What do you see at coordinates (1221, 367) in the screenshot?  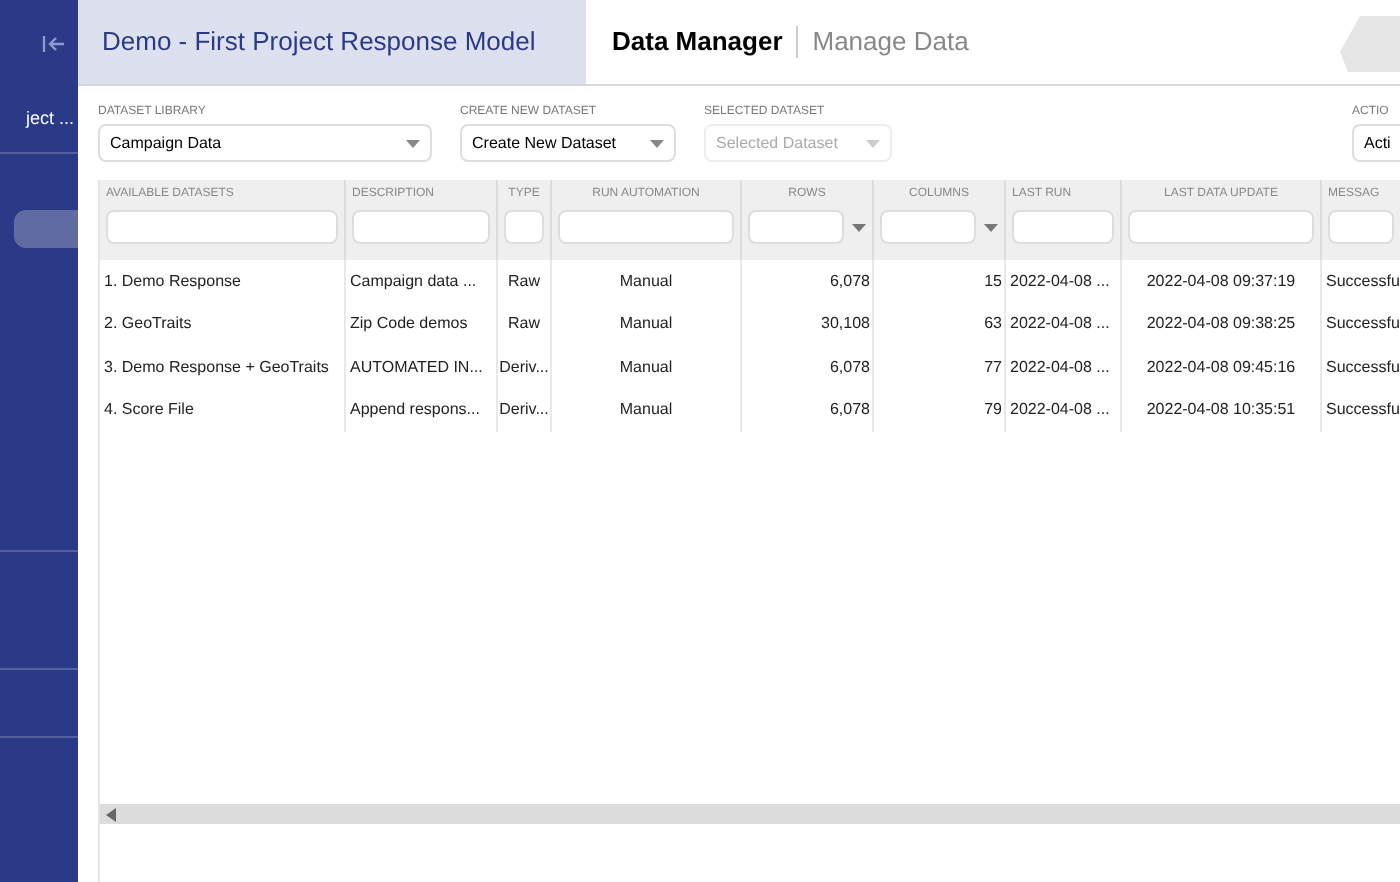 I see `table-cell: 2022-04-08 09:45:16` at bounding box center [1221, 367].